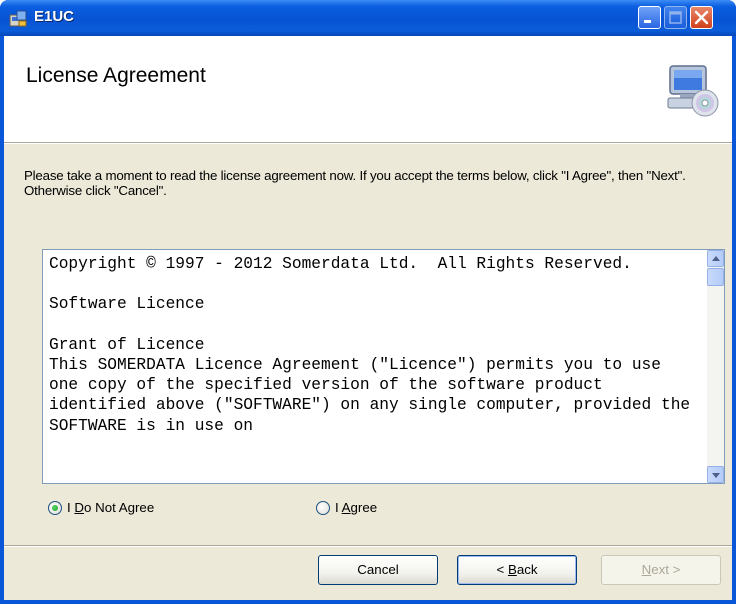 Image resolution: width=736 pixels, height=604 pixels. Describe the element at coordinates (54, 16) in the screenshot. I see `window-title: E1UC` at that location.